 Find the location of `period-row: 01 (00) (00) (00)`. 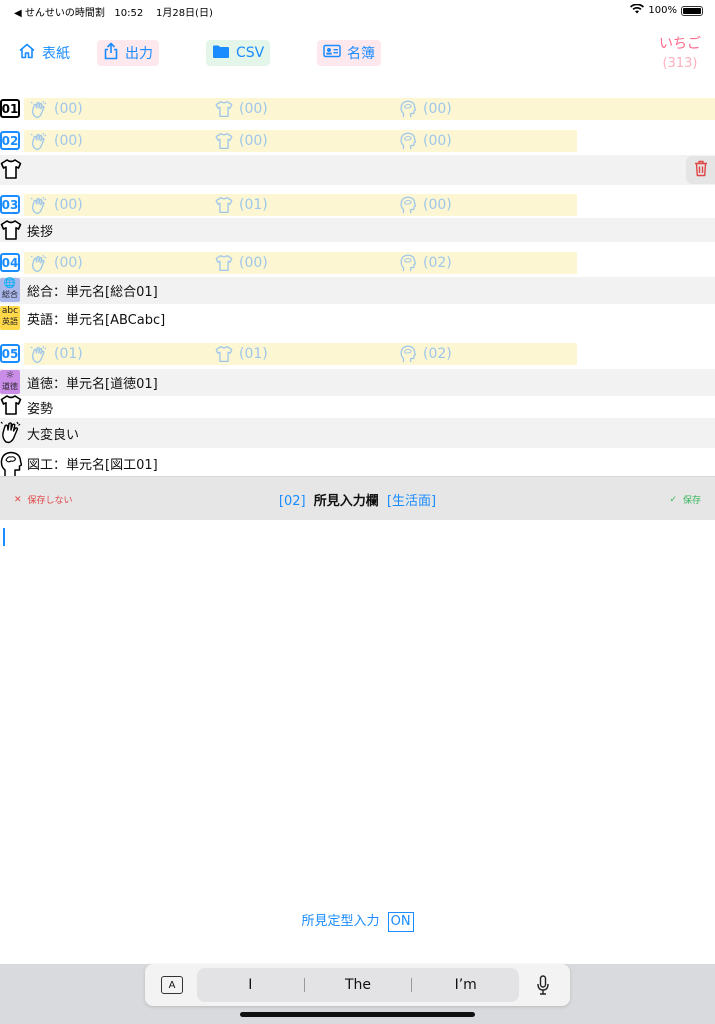

period-row: 01 (00) (00) (00) is located at coordinates (357, 109).